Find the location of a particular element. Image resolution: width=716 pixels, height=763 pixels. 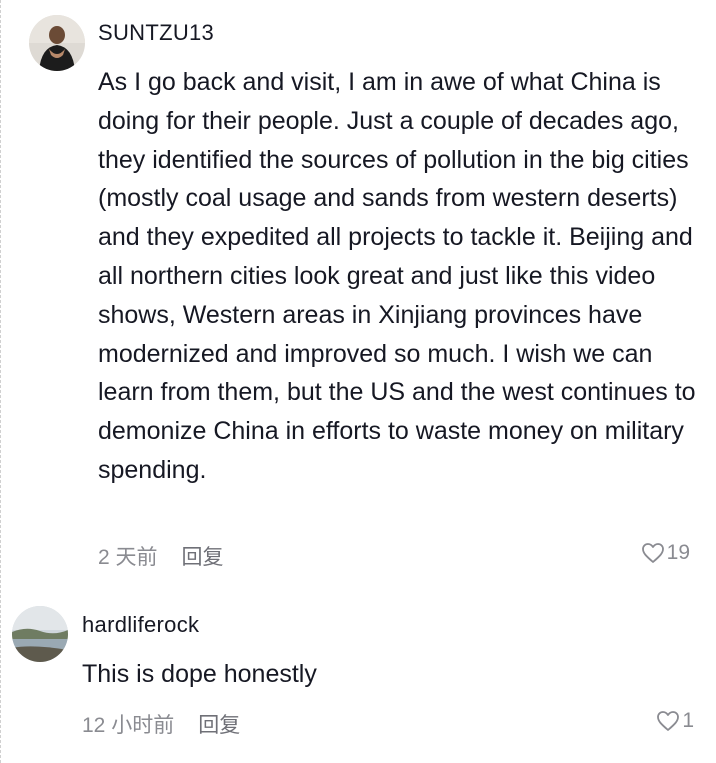

like-button: 1 is located at coordinates (675, 721).